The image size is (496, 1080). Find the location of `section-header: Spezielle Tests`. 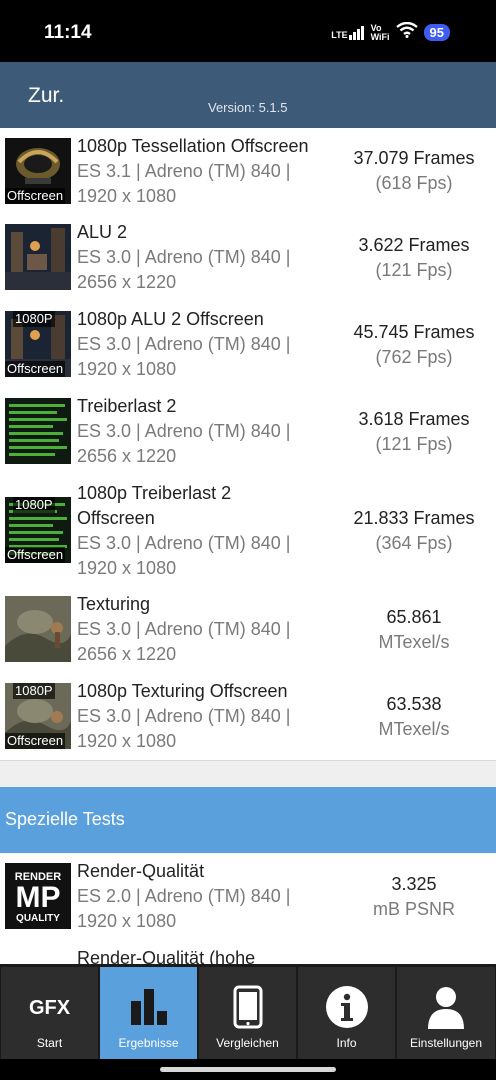

section-header: Spezielle Tests is located at coordinates (248, 820).